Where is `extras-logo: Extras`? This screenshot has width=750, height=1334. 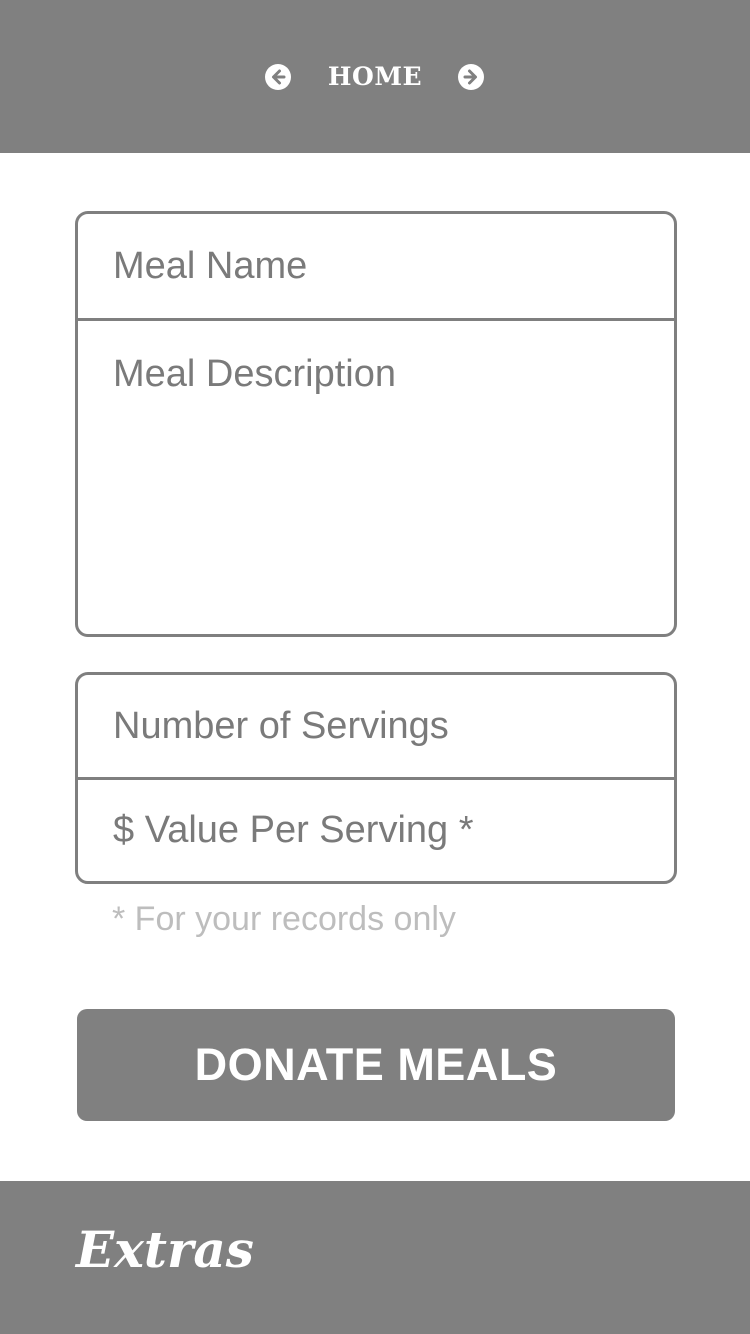
extras-logo: Extras is located at coordinates (165, 1249).